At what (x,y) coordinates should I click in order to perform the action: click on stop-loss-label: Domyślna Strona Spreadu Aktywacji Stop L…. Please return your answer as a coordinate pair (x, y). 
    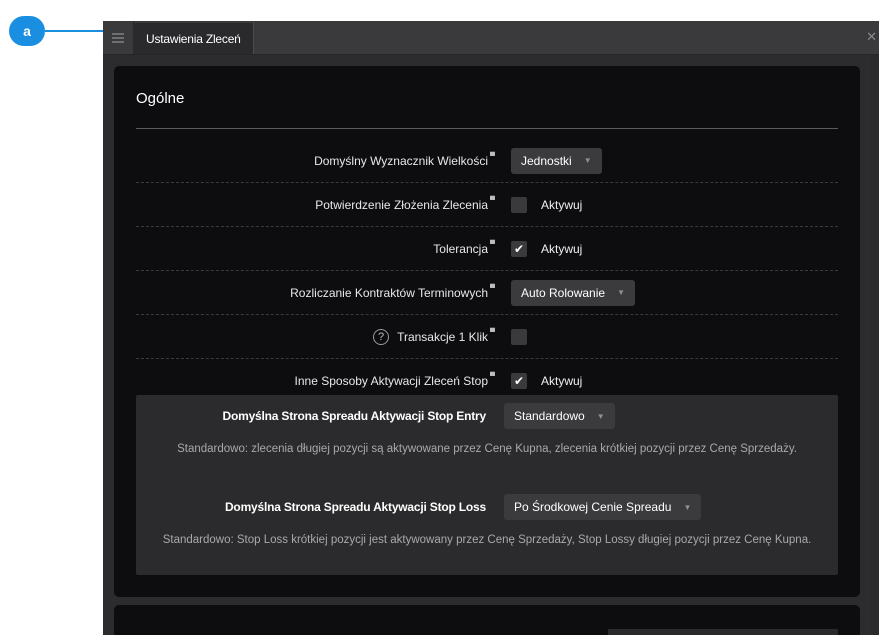
    Looking at the image, I should click on (355, 507).